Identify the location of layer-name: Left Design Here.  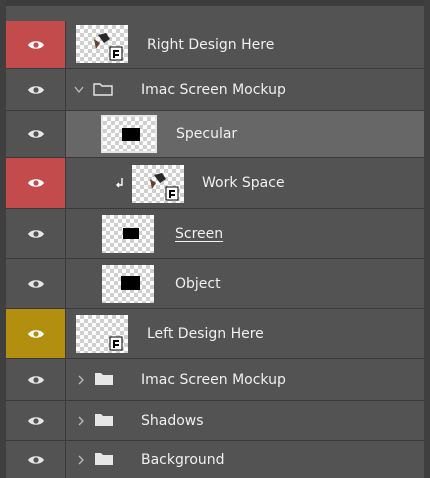
(205, 333).